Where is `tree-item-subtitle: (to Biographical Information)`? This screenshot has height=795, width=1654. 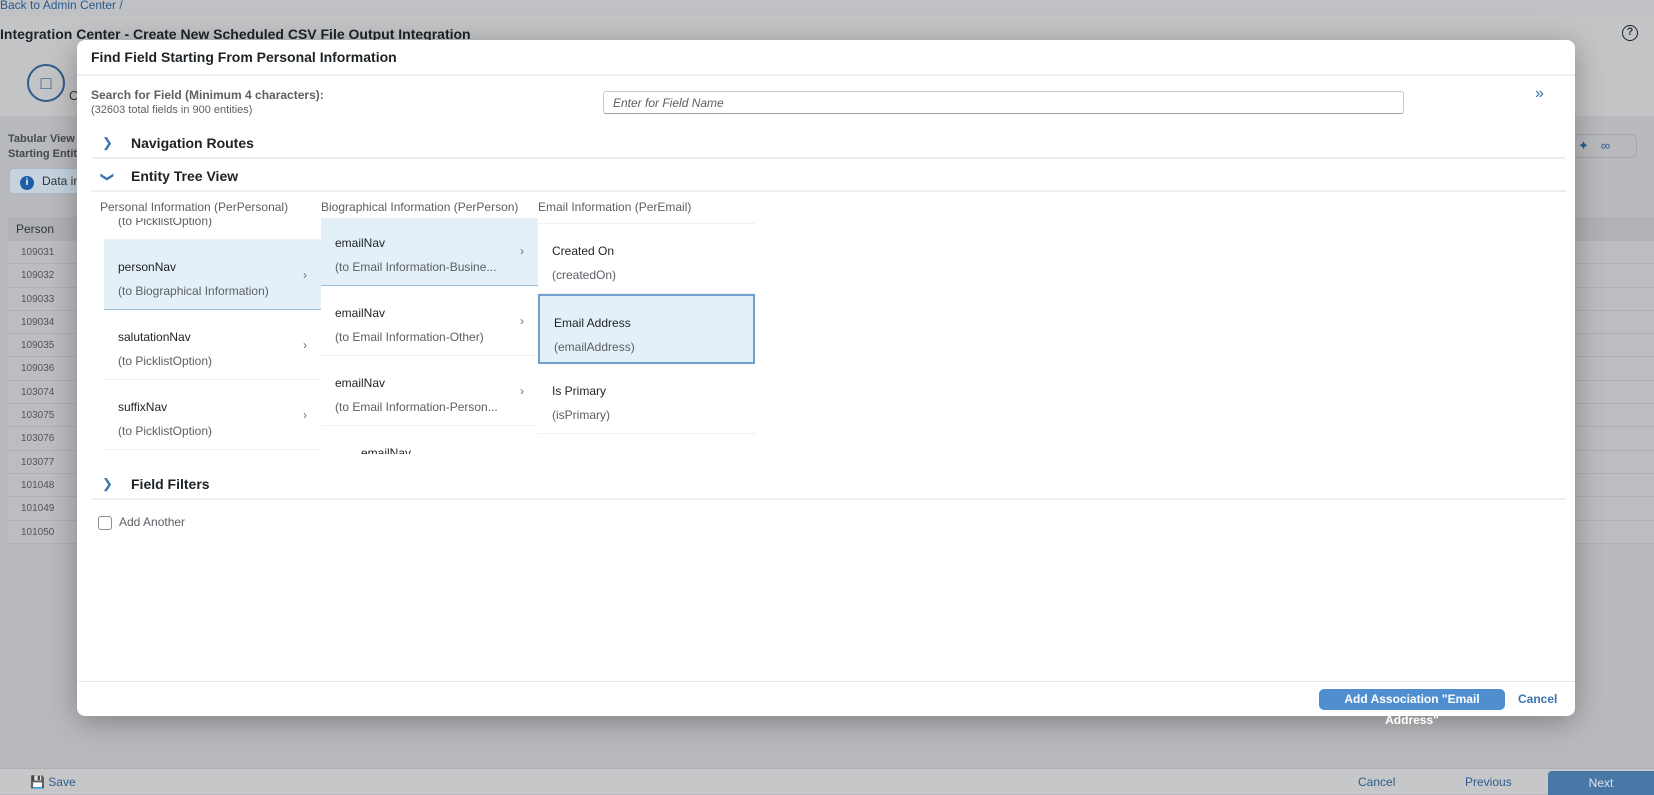 tree-item-subtitle: (to Biographical Information) is located at coordinates (193, 291).